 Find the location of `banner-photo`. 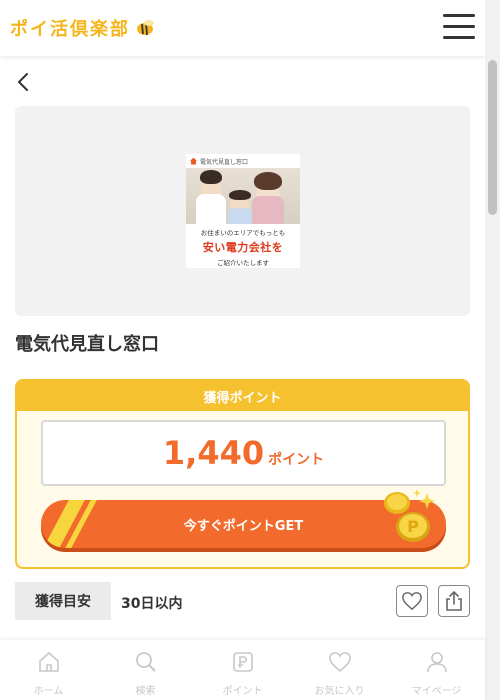

banner-photo is located at coordinates (243, 196).